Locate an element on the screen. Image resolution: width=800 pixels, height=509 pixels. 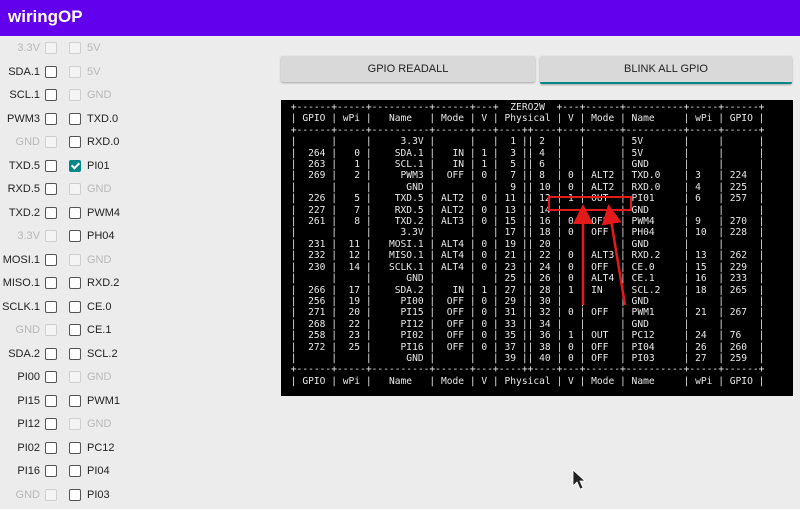
pin-label-right: PWM4 is located at coordinates (103, 212).